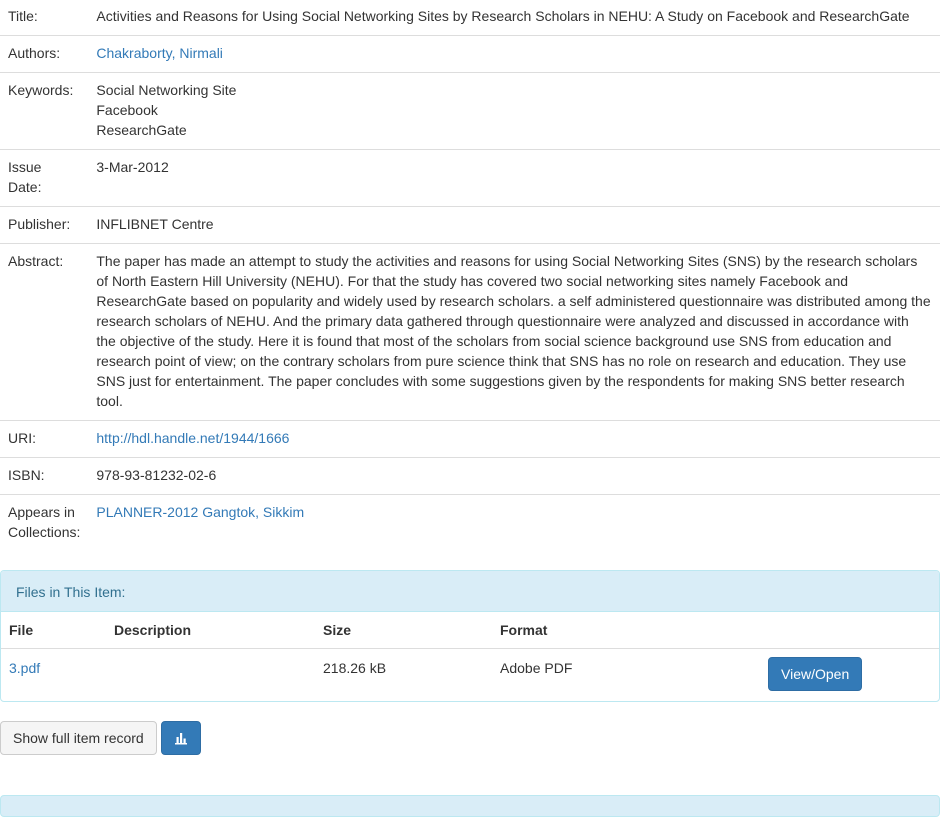  Describe the element at coordinates (626, 630) in the screenshot. I see `format-column-header: Format` at that location.